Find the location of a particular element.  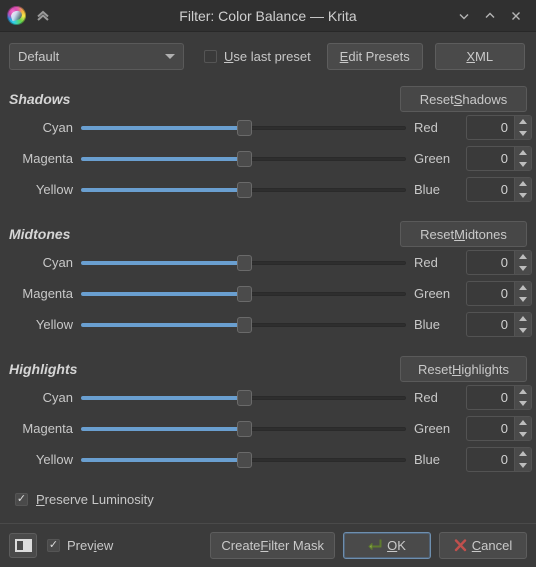

cyan-red-shadows-slider is located at coordinates (243, 128).